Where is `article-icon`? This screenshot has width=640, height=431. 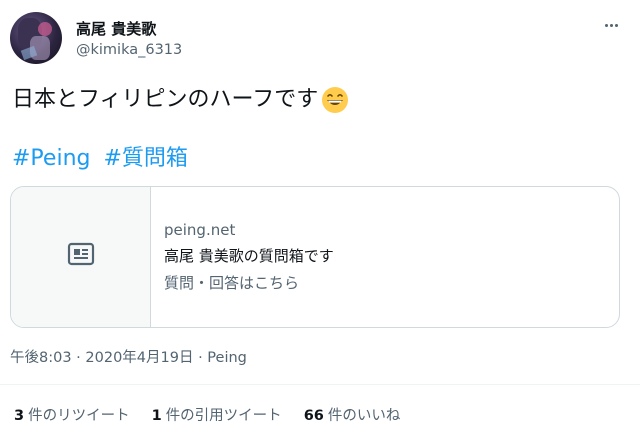 article-icon is located at coordinates (81, 257).